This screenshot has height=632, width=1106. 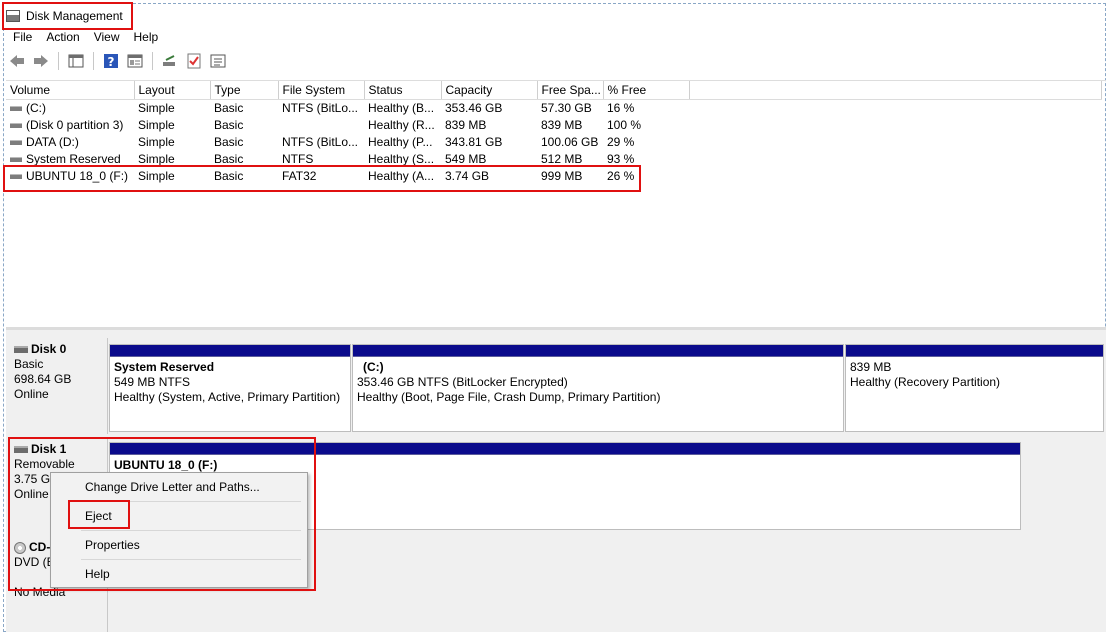 I want to click on checklist-button, so click(x=194, y=61).